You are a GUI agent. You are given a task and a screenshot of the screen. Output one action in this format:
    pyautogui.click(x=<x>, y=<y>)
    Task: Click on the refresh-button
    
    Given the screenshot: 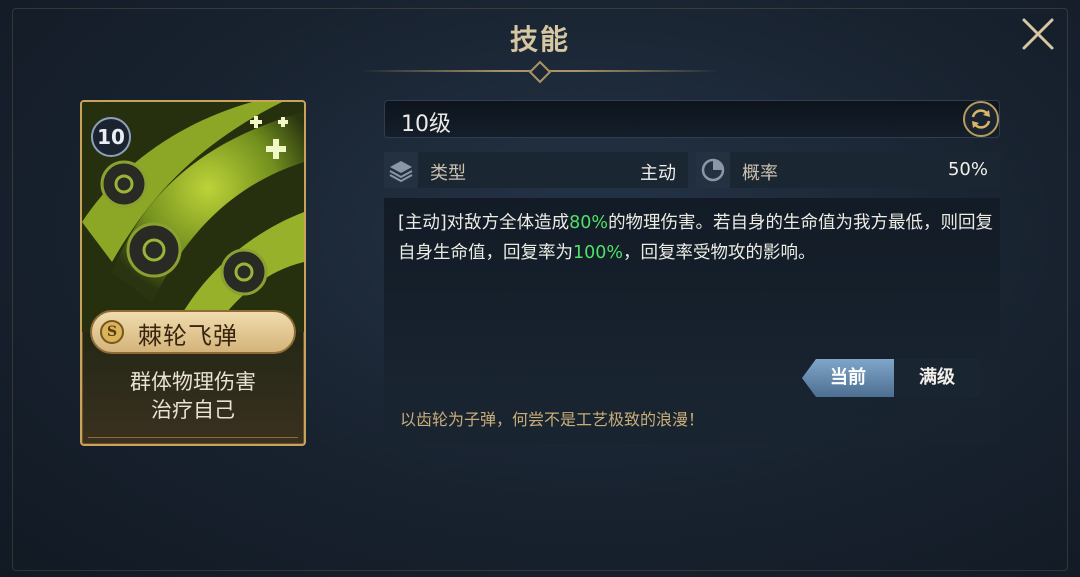 What is the action you would take?
    pyautogui.click(x=981, y=119)
    